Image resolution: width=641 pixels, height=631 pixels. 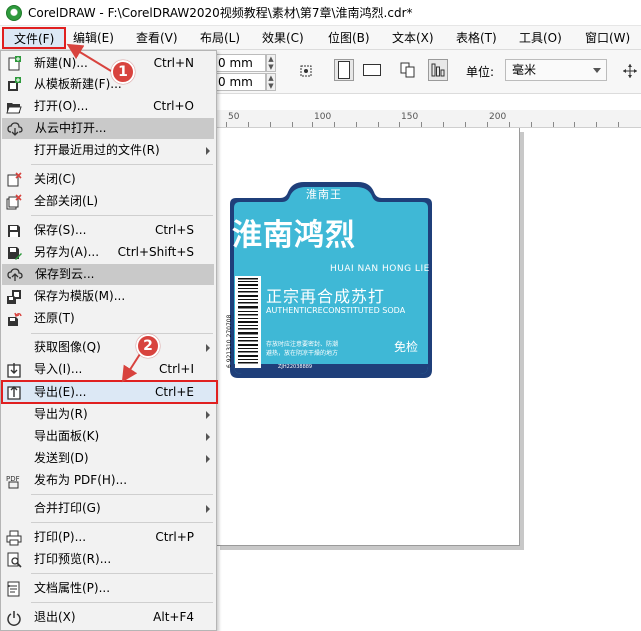 What do you see at coordinates (108, 179) in the screenshot?
I see `menu-item-close: 关闭(C)` at bounding box center [108, 179].